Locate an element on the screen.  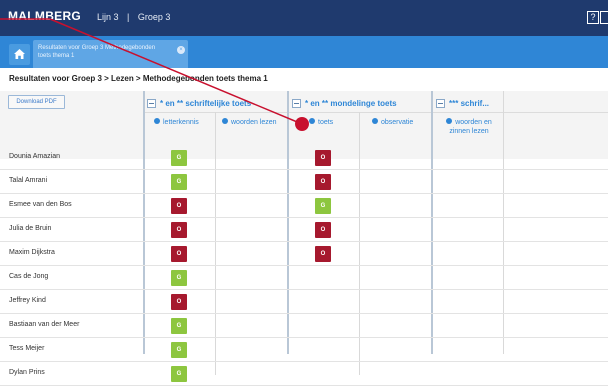
letterkennis-result-badge: G is located at coordinates (179, 374).